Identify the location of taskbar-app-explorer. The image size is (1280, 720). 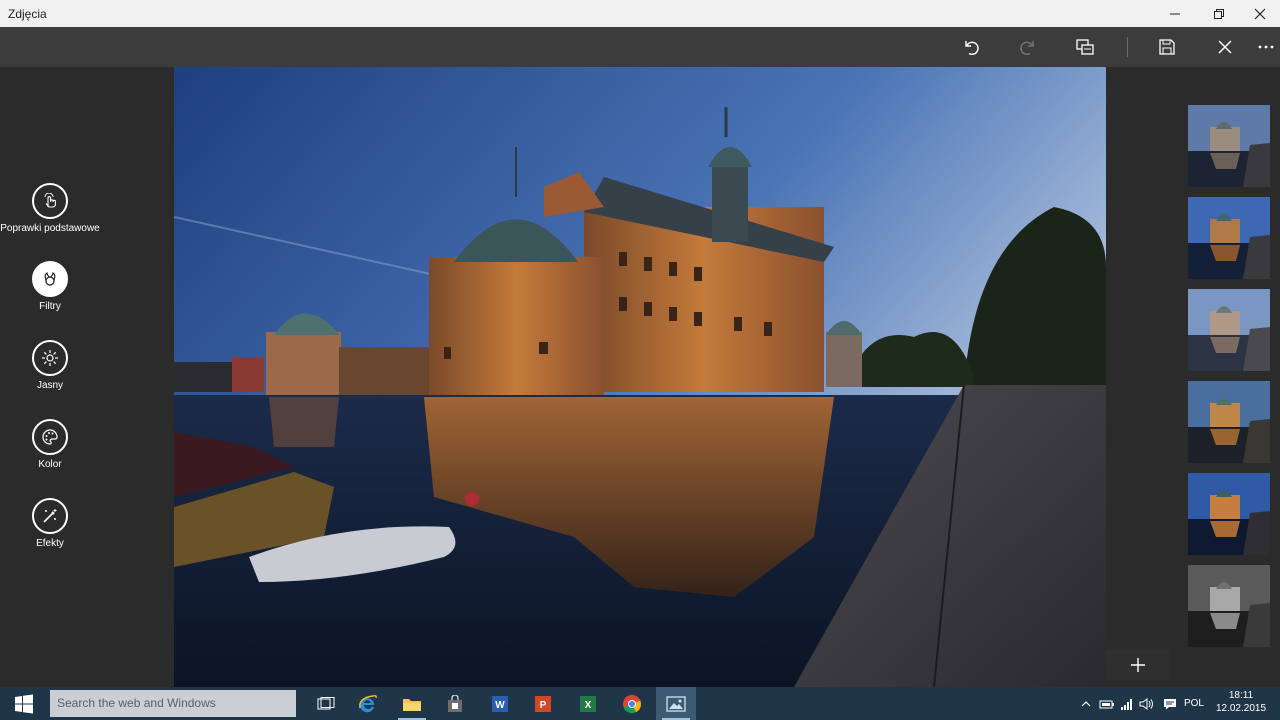
(412, 703).